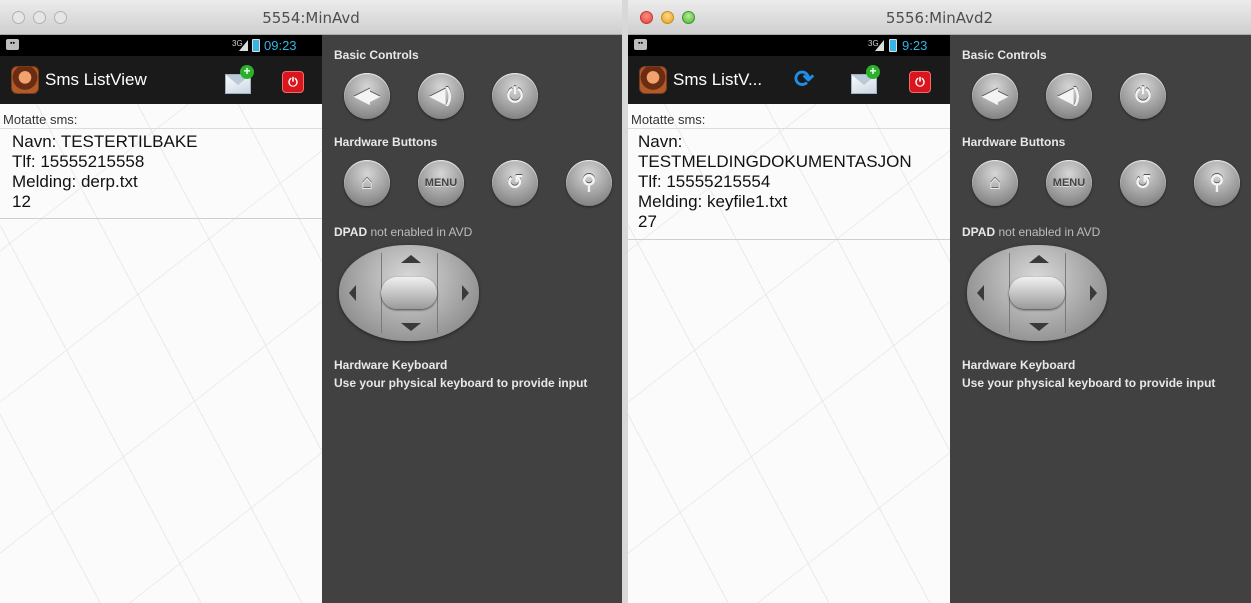 Image resolution: width=1251 pixels, height=603 pixels. I want to click on window-title: 5554:MinAvd, so click(311, 18).